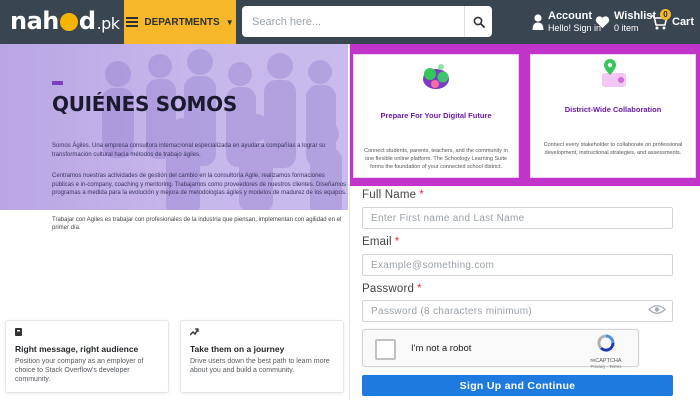  I want to click on email-label-text: Email, so click(377, 242).